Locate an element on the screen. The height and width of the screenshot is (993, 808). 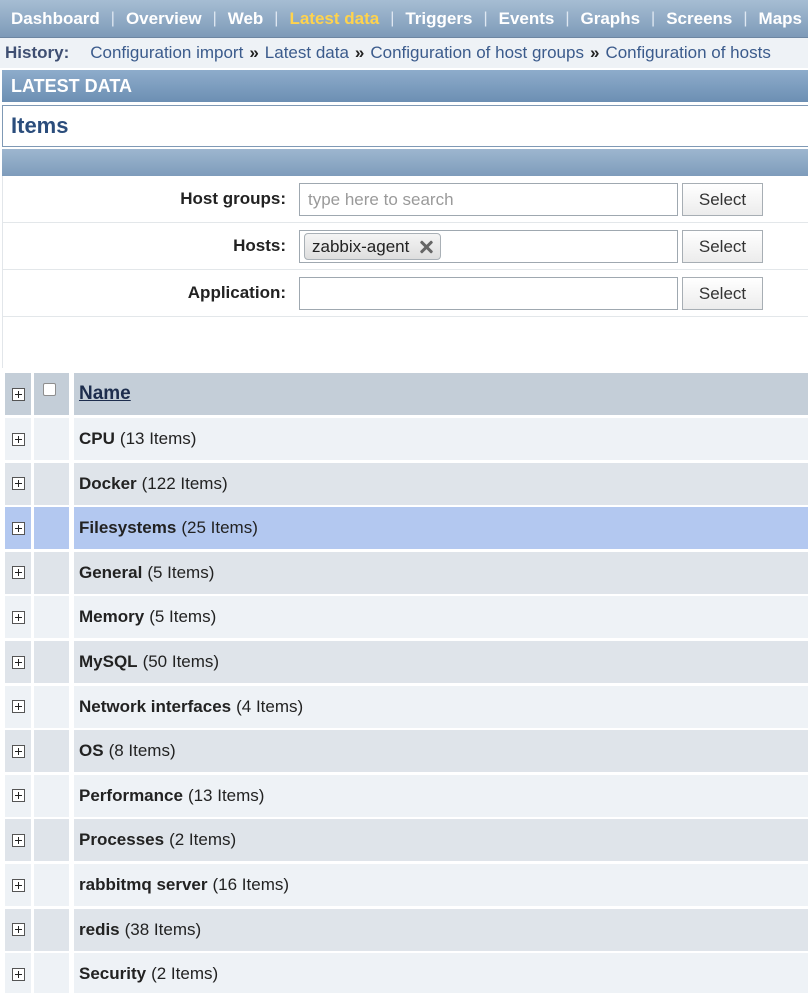
table-row: Security (2 Items) is located at coordinates (404, 973).